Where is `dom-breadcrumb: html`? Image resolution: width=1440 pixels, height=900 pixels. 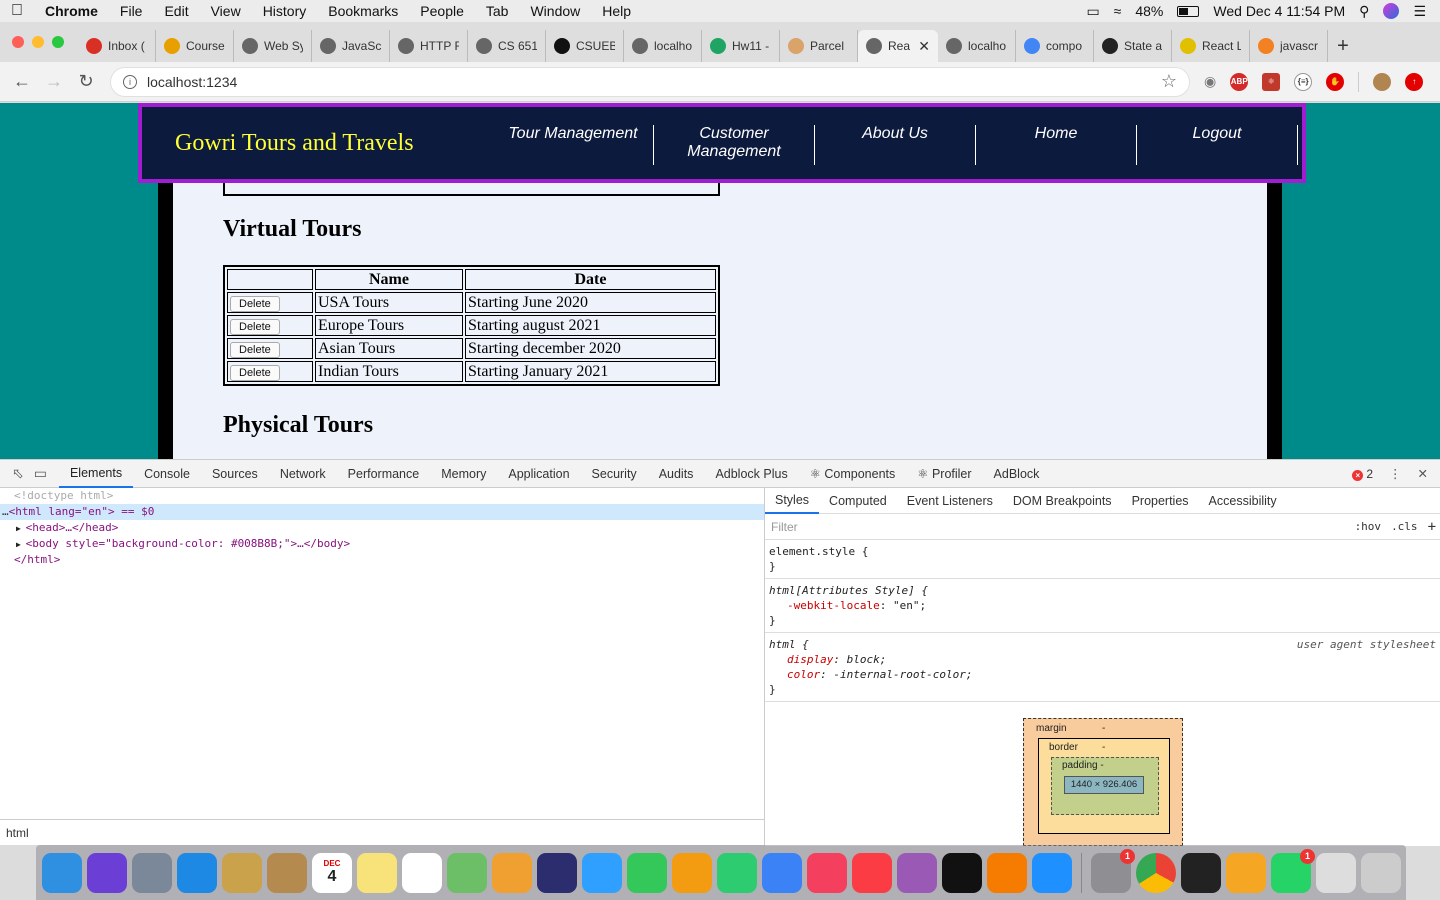
dom-breadcrumb: html is located at coordinates (382, 832).